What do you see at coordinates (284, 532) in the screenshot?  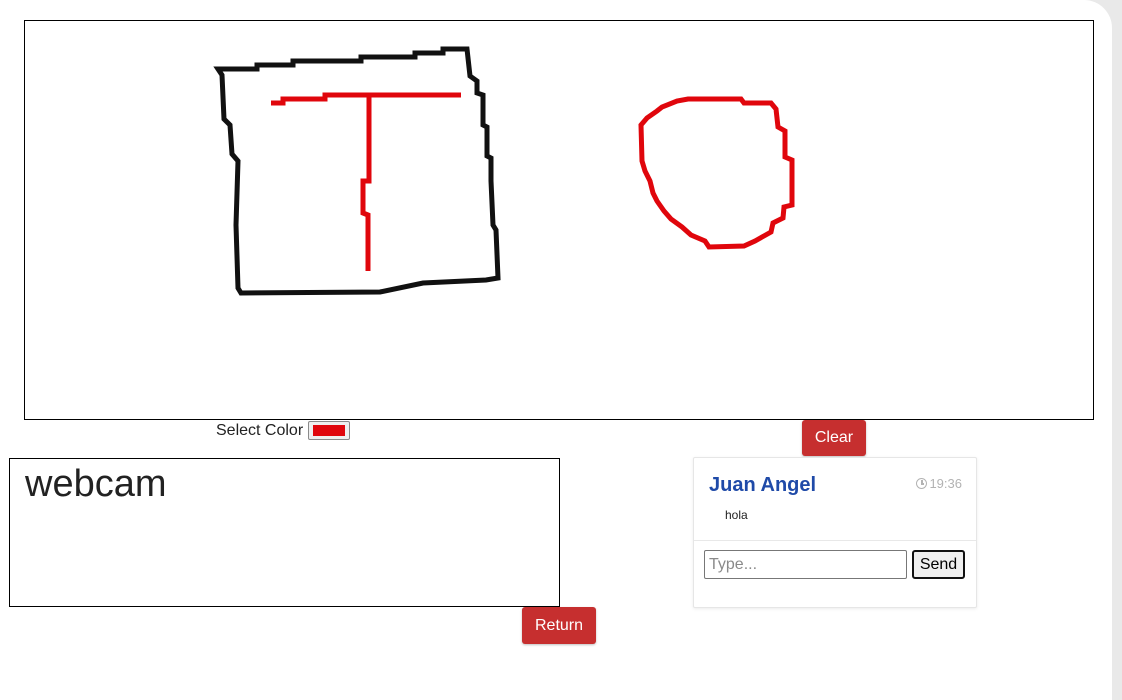 I see `webcam-panel: webcam` at bounding box center [284, 532].